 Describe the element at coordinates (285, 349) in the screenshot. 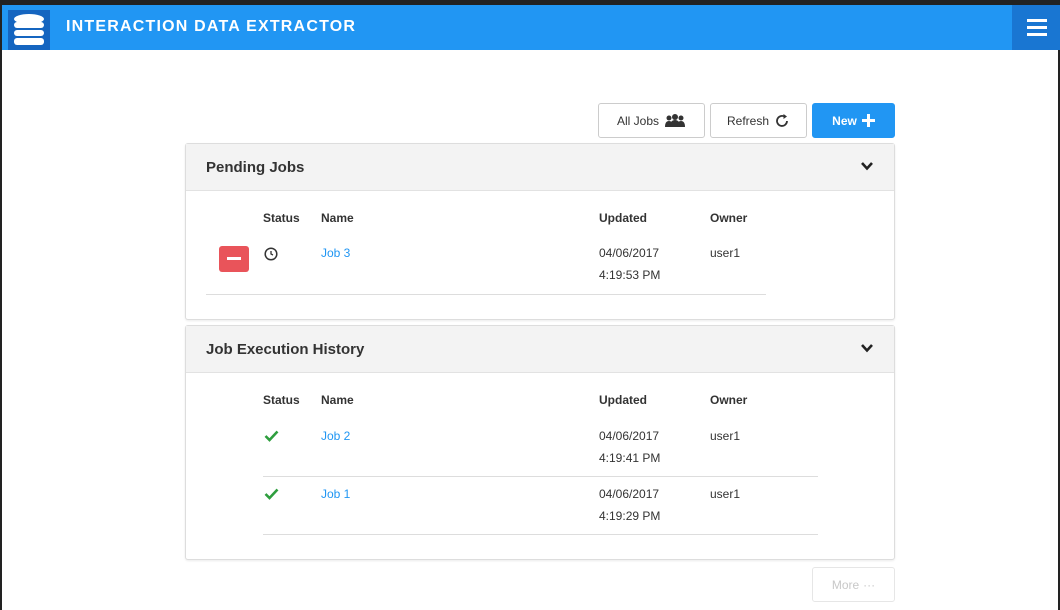

I see `panel-title: Job Execution History` at that location.